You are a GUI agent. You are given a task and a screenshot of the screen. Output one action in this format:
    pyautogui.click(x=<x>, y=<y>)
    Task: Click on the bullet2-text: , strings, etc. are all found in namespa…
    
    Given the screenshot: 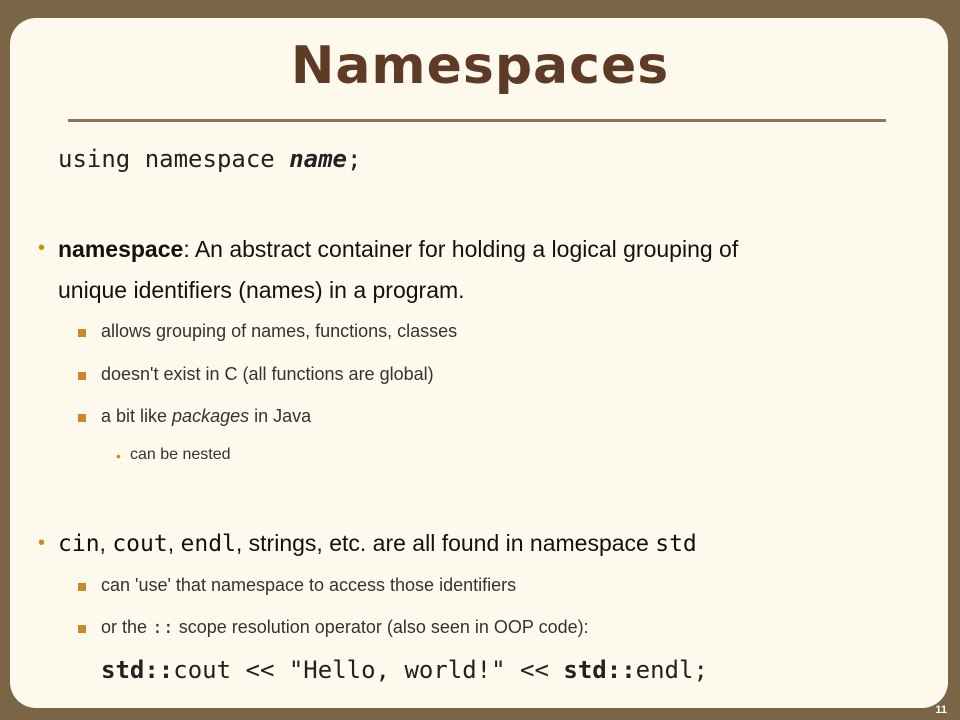 What is the action you would take?
    pyautogui.click(x=445, y=543)
    